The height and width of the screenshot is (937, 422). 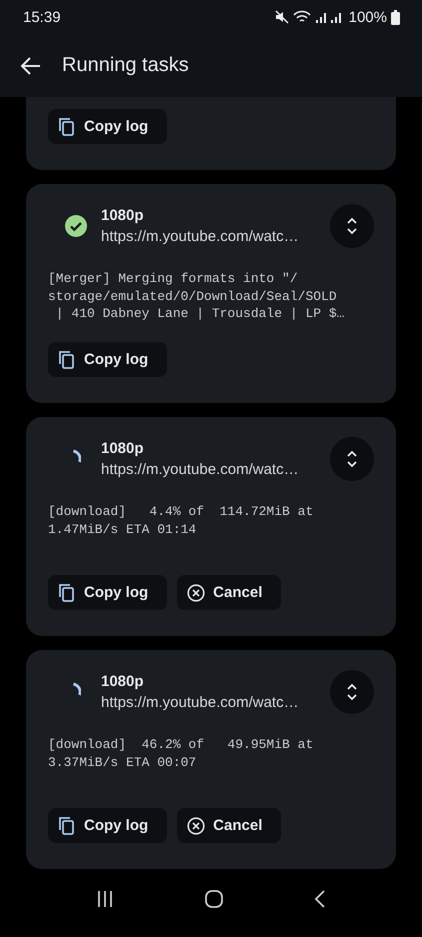 What do you see at coordinates (181, 745) in the screenshot?
I see `log-line: [download] 46.2% of 49.95MiB at` at bounding box center [181, 745].